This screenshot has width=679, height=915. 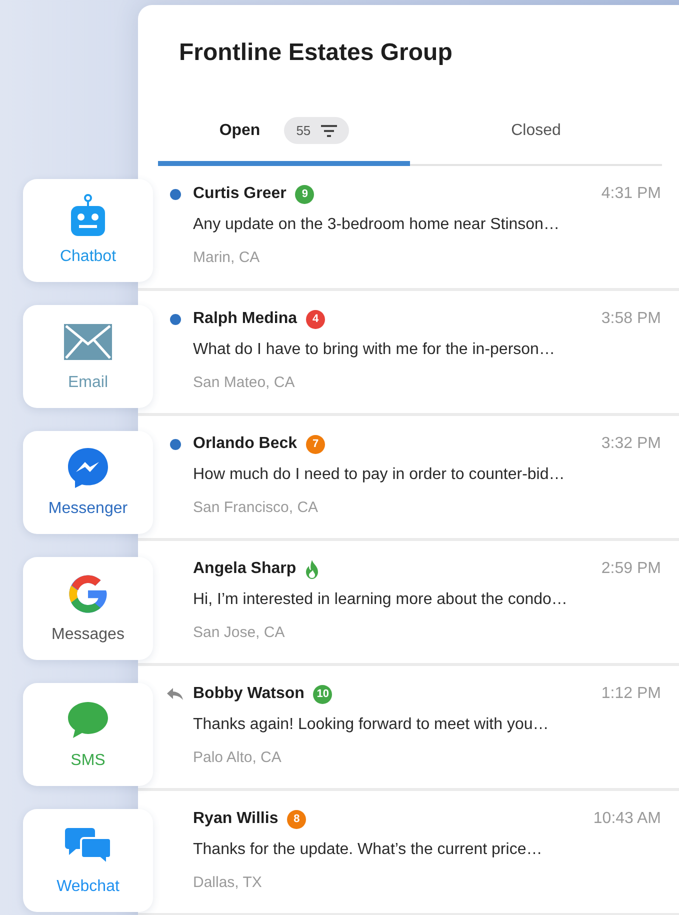 I want to click on tab: Closed, so click(x=536, y=133).